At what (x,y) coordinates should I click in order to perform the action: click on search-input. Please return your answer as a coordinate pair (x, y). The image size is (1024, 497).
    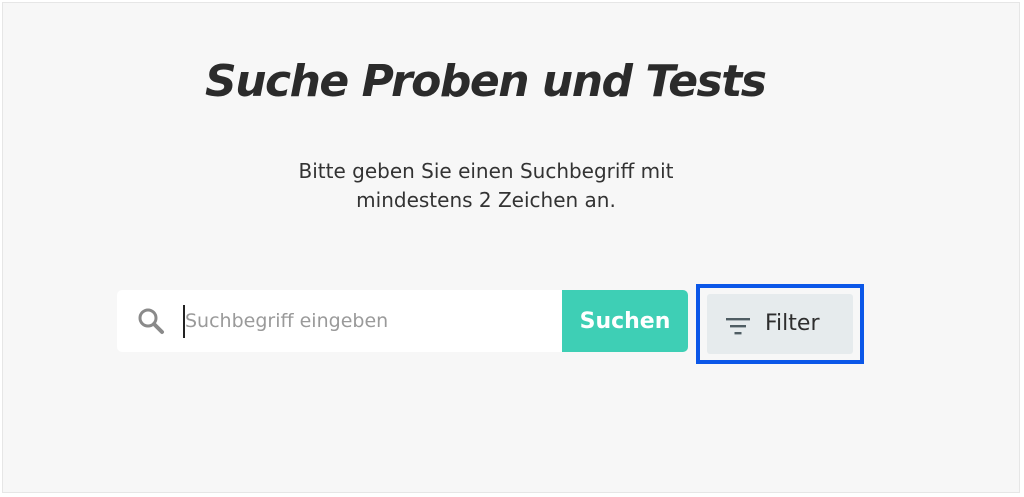
    Looking at the image, I should click on (363, 321).